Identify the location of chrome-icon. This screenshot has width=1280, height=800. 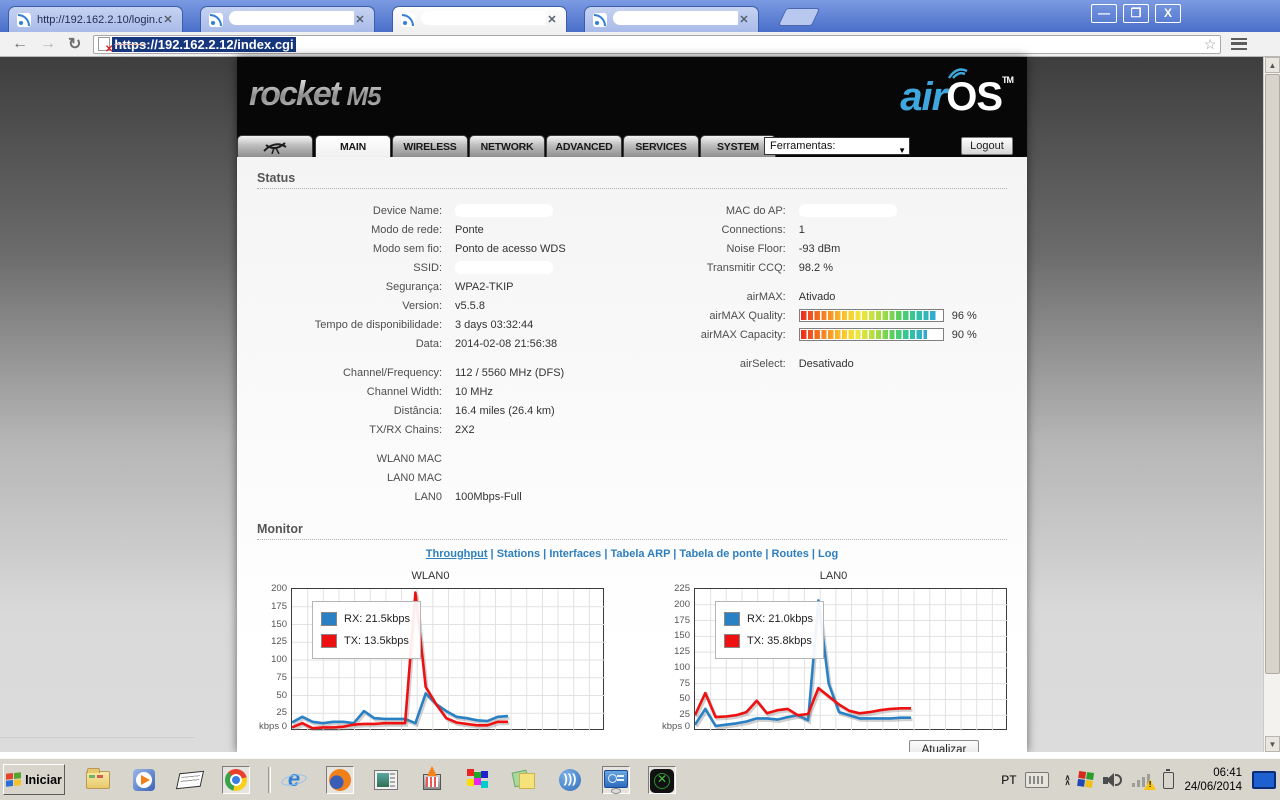
(236, 780).